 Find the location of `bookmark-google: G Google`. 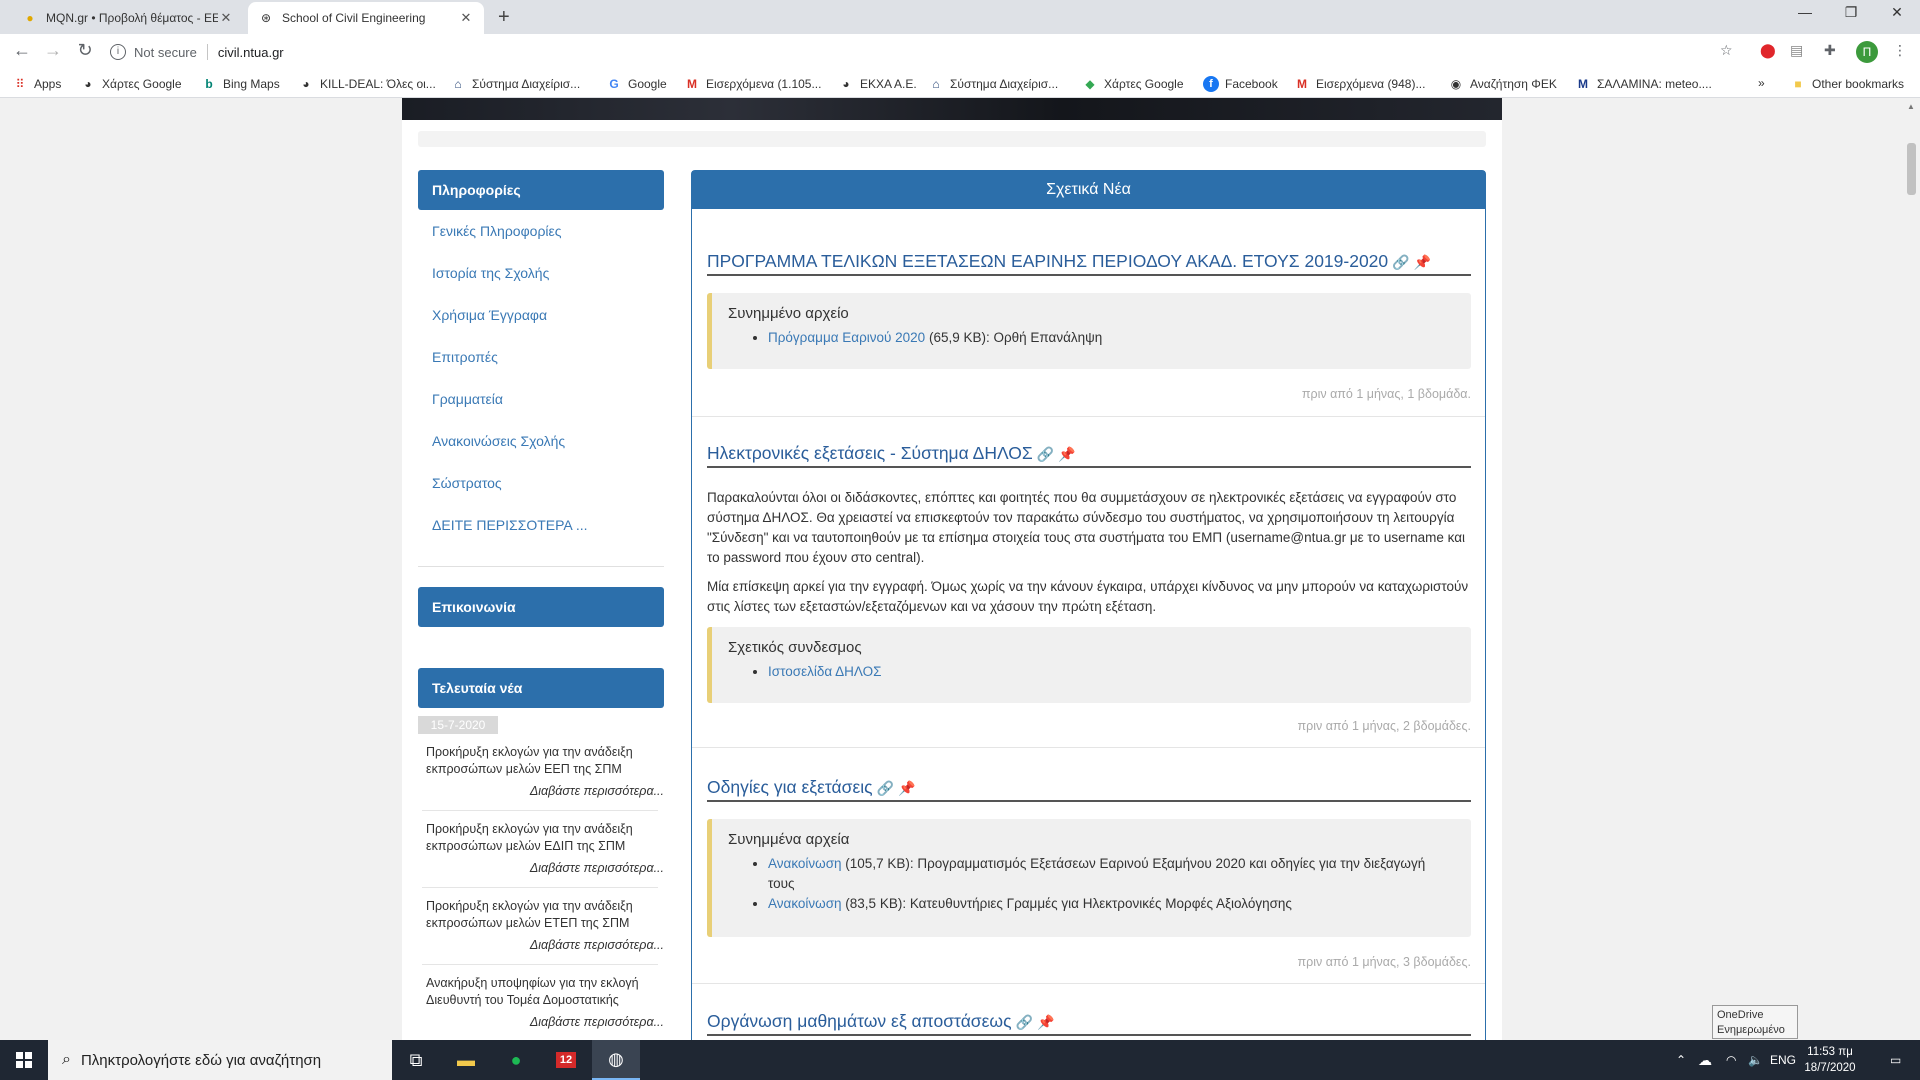

bookmark-google: G Google is located at coordinates (636, 84).